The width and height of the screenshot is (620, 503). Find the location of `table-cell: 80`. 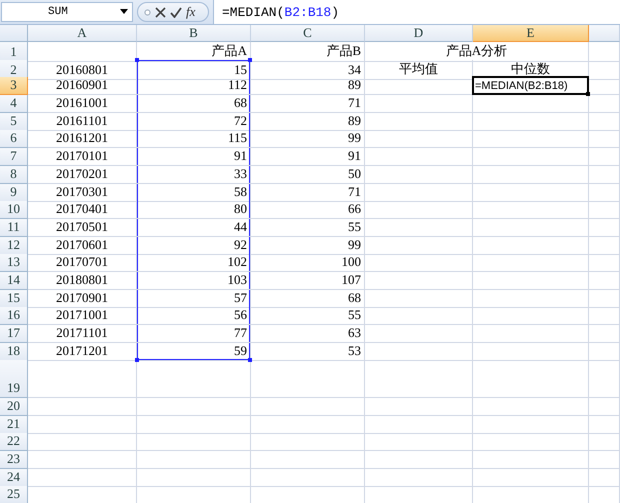

table-cell: 80 is located at coordinates (194, 210).